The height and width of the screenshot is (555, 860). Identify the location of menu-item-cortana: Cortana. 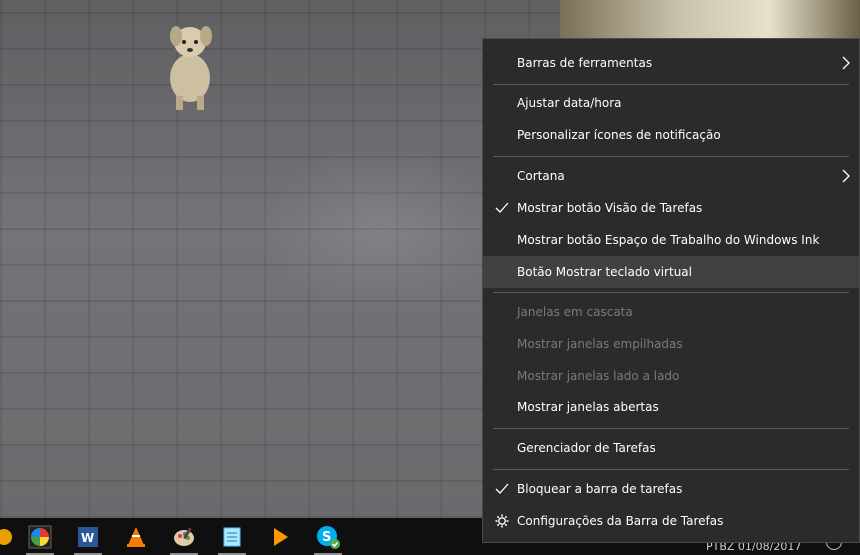
(671, 176).